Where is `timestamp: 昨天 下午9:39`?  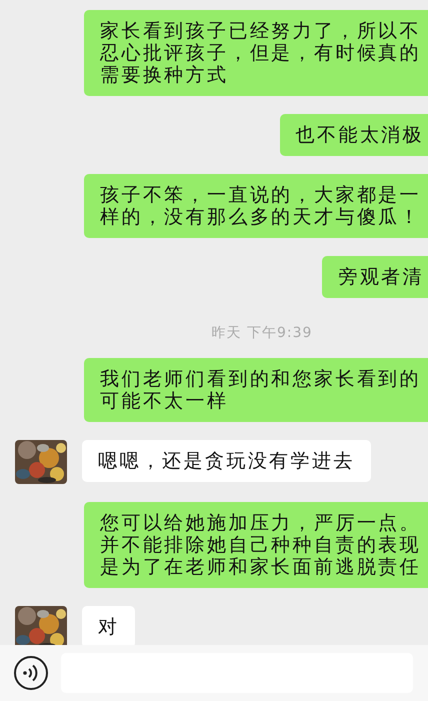
timestamp: 昨天 下午9:39 is located at coordinates (262, 333).